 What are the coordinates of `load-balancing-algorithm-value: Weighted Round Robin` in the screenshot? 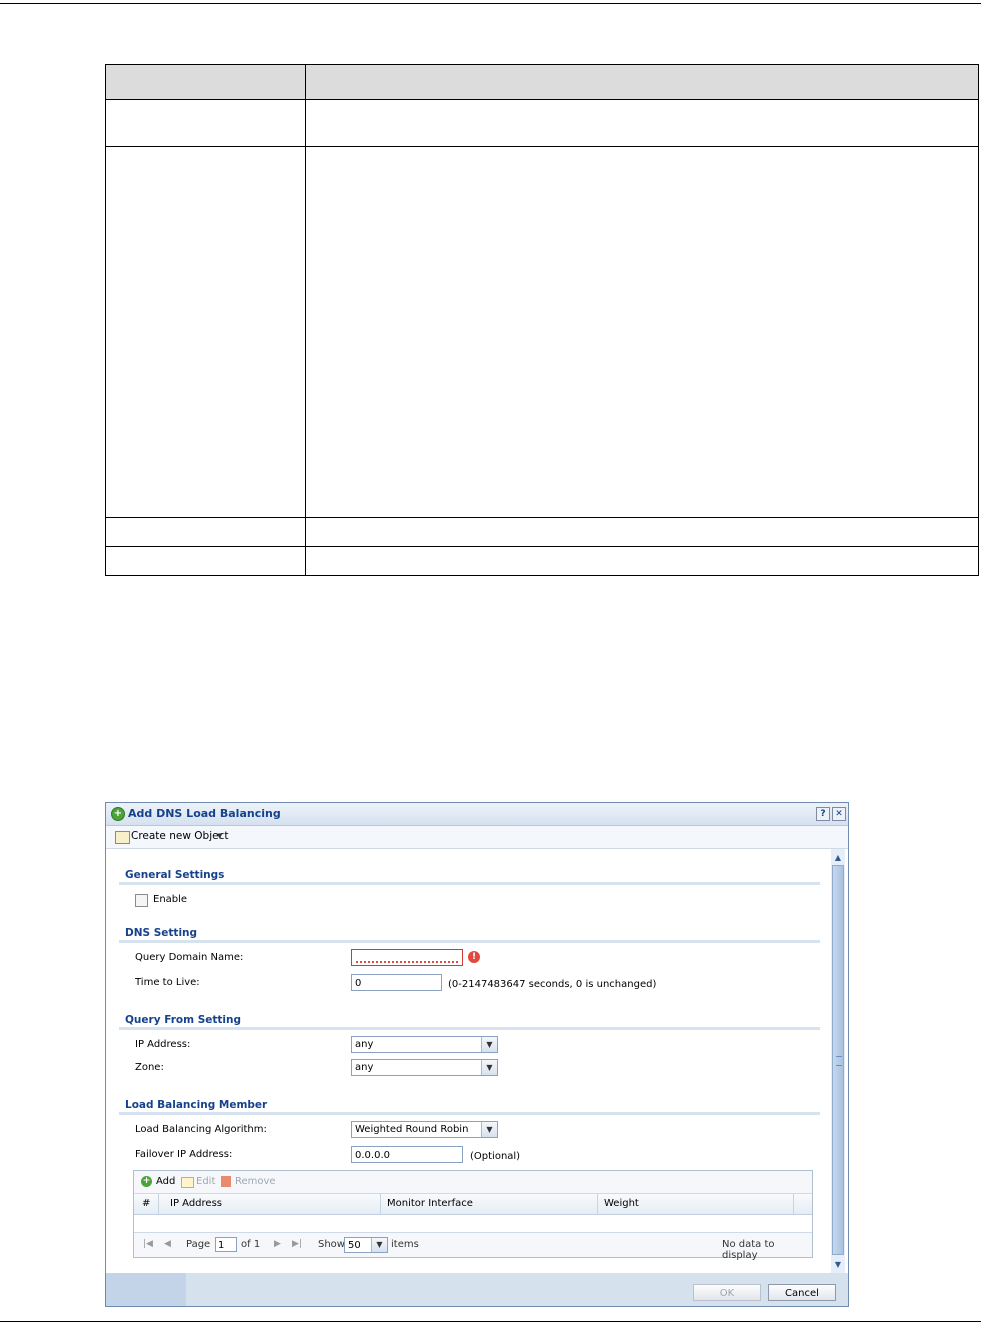 It's located at (412, 1129).